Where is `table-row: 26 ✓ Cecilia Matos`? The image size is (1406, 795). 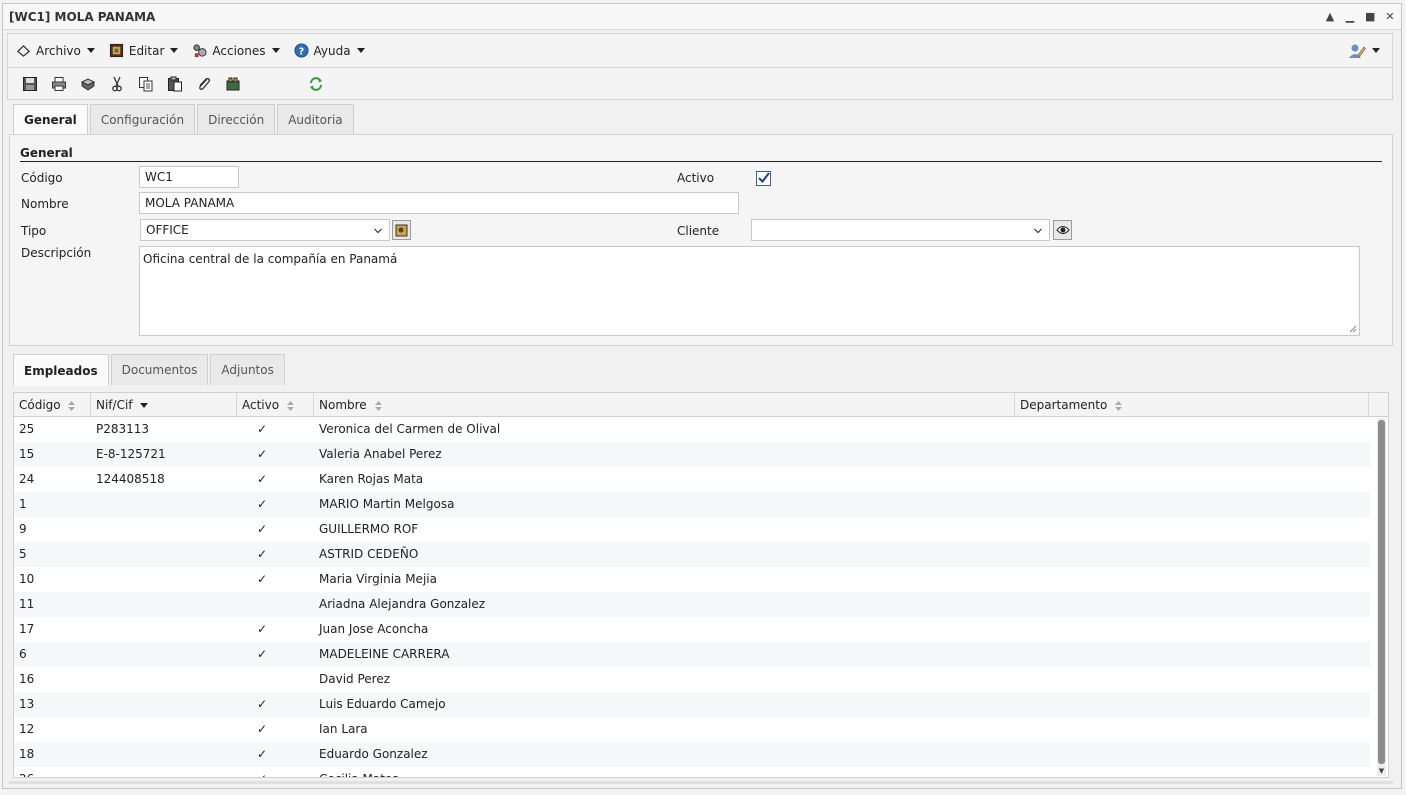
table-row: 26 ✓ Cecilia Matos is located at coordinates (692, 772).